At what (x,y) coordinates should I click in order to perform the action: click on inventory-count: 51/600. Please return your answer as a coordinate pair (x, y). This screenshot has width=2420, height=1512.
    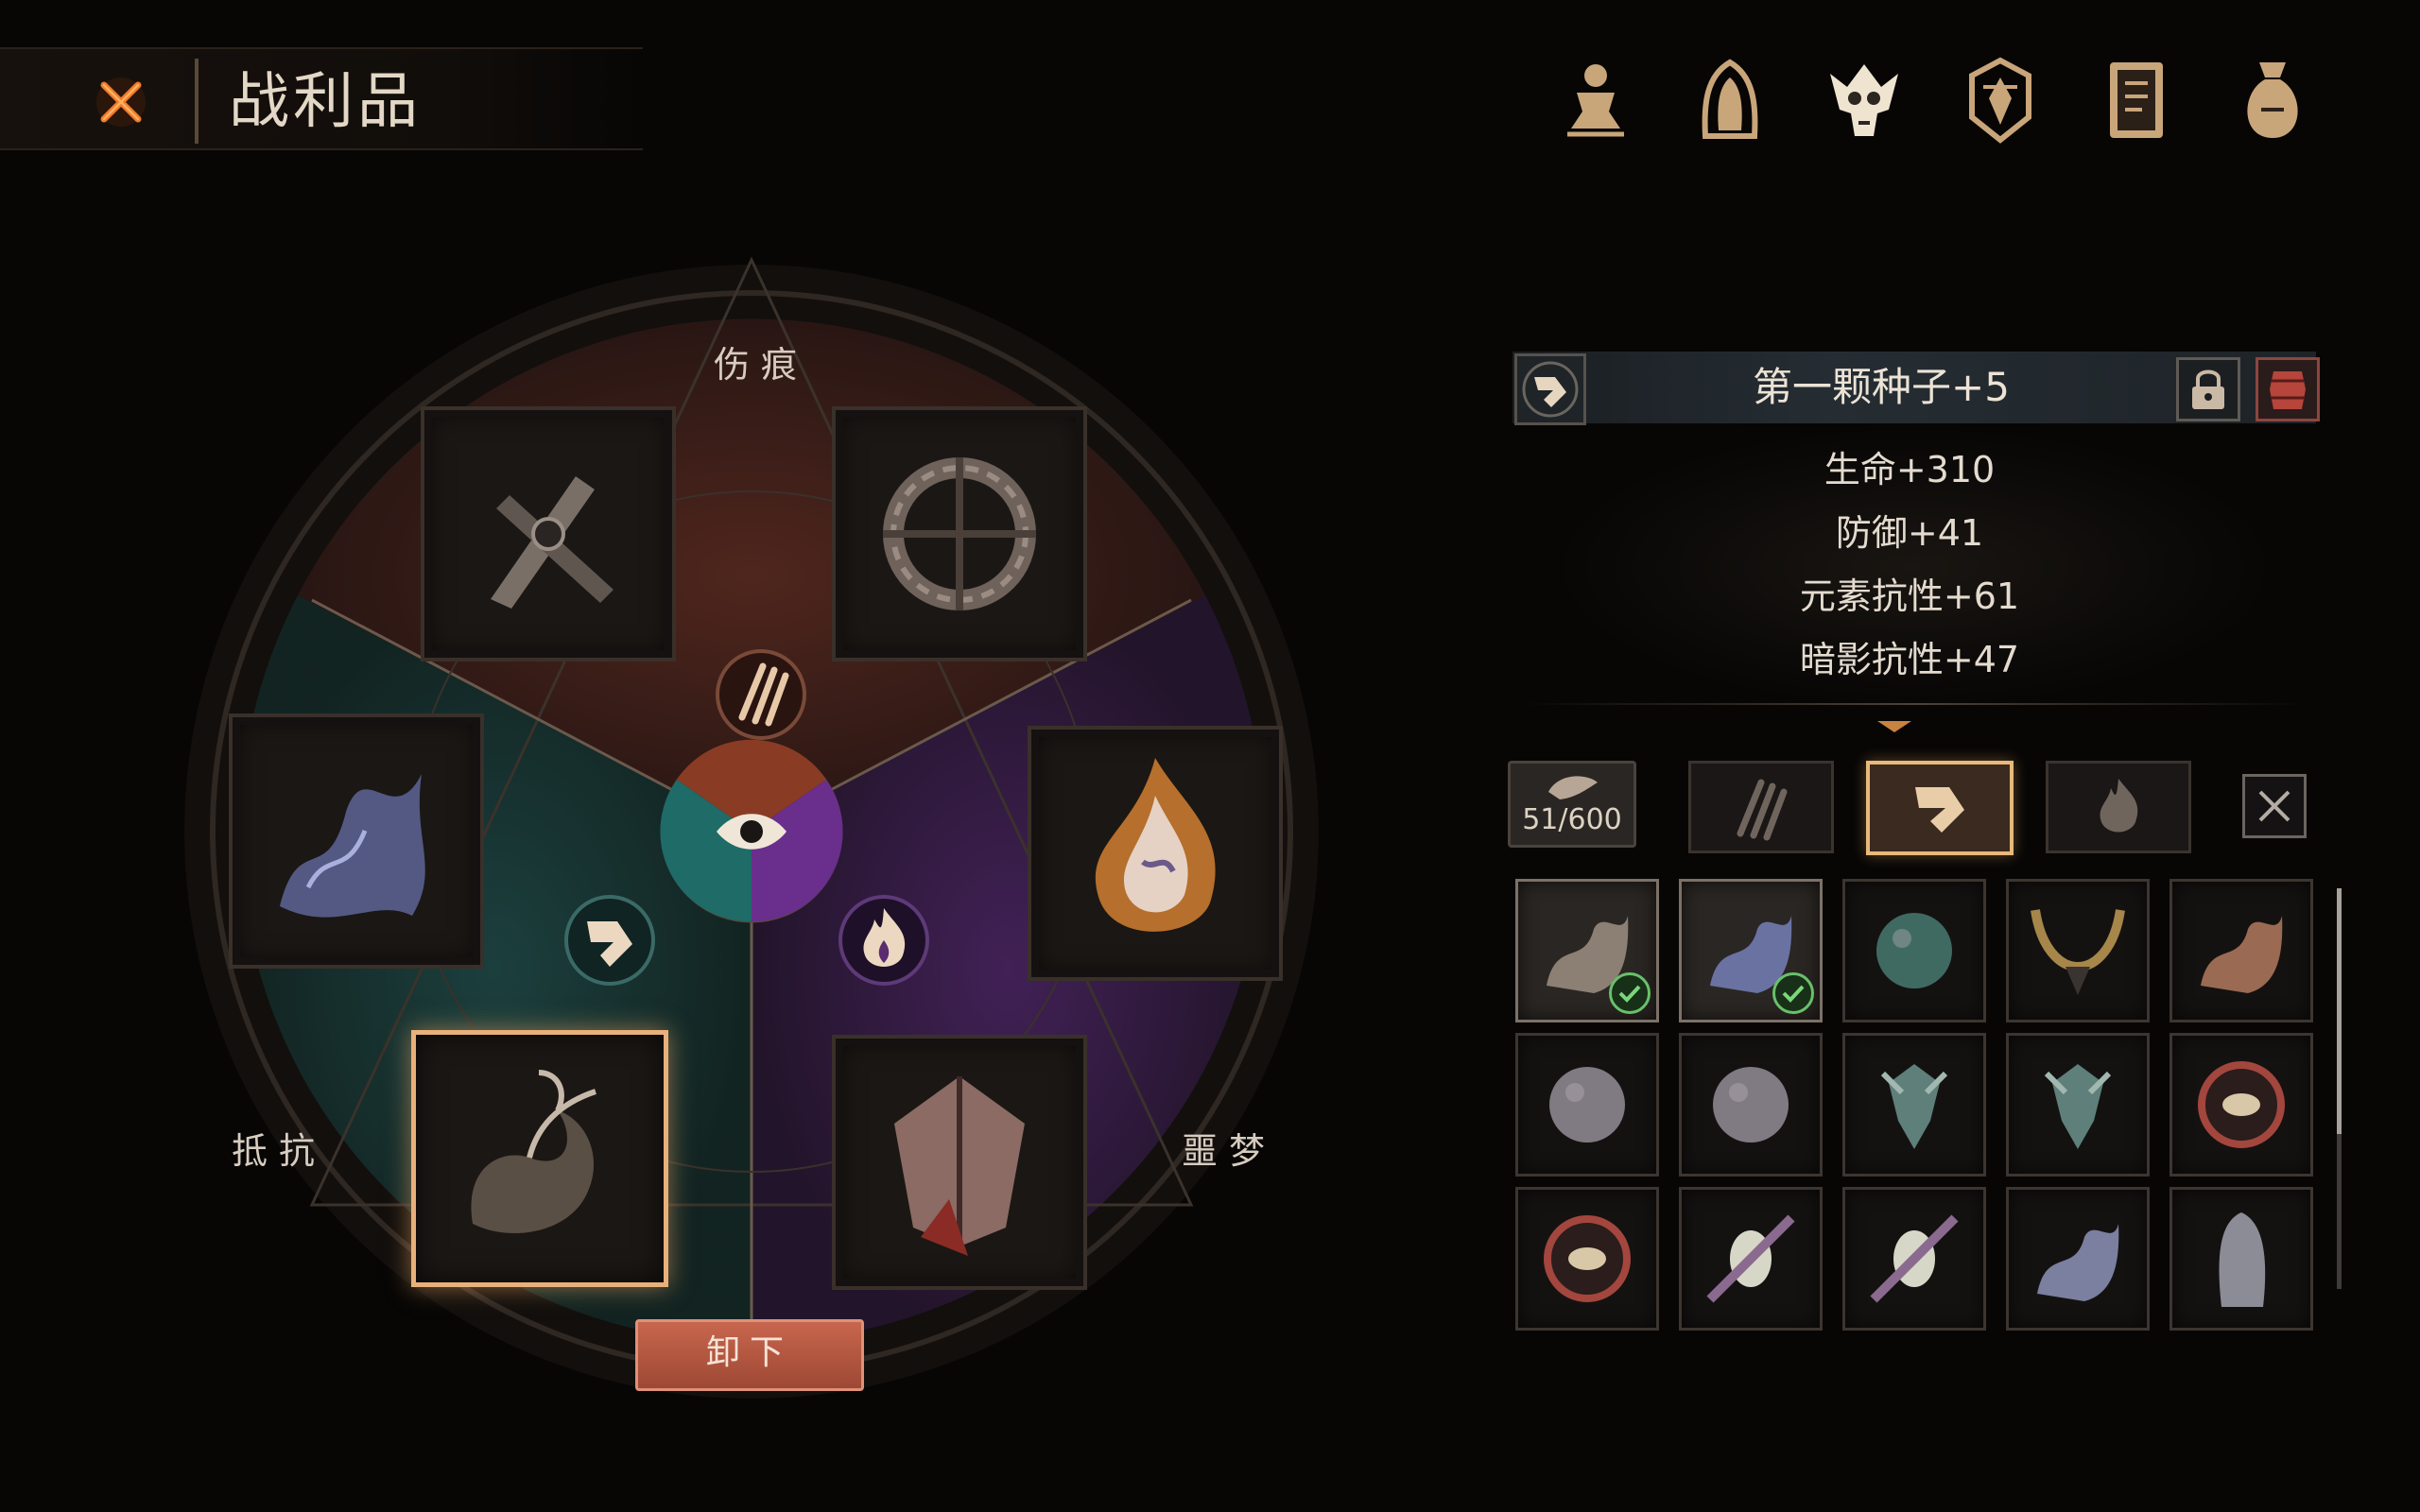
    Looking at the image, I should click on (1572, 819).